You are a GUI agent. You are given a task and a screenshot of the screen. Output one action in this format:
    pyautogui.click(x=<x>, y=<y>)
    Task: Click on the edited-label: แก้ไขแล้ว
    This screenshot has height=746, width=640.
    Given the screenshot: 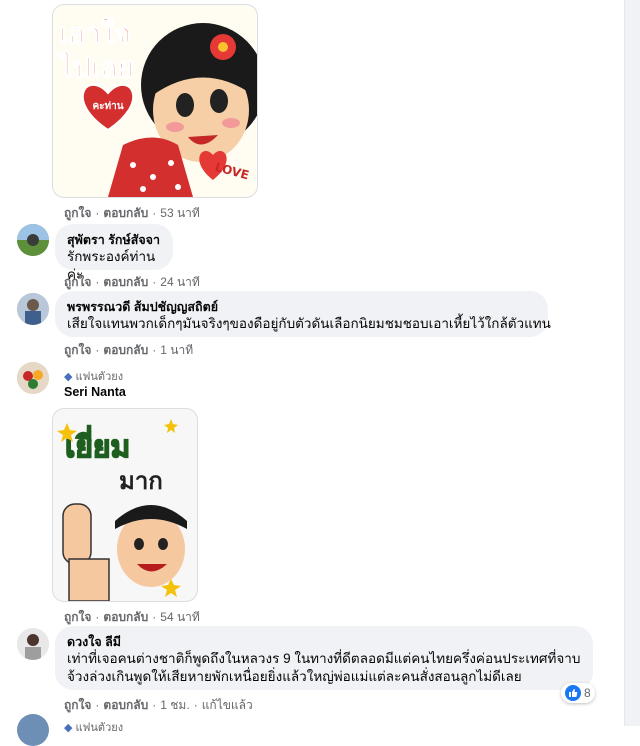 What is the action you would take?
    pyautogui.click(x=227, y=705)
    